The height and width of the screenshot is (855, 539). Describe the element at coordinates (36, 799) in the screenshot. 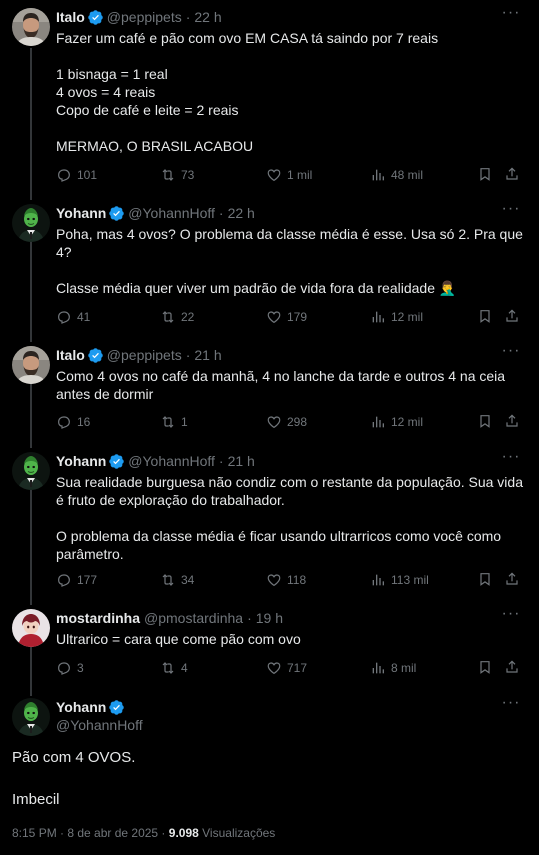

I see `main-tweet-text-line-2: Imbecil` at that location.